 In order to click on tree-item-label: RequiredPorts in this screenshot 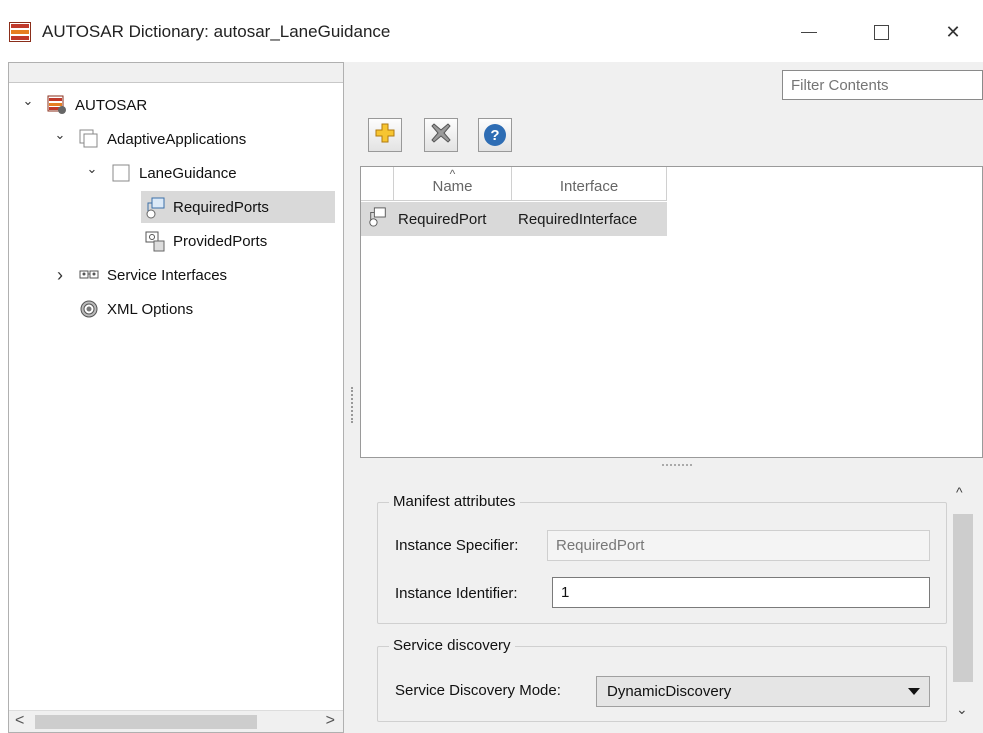, I will do `click(221, 207)`.